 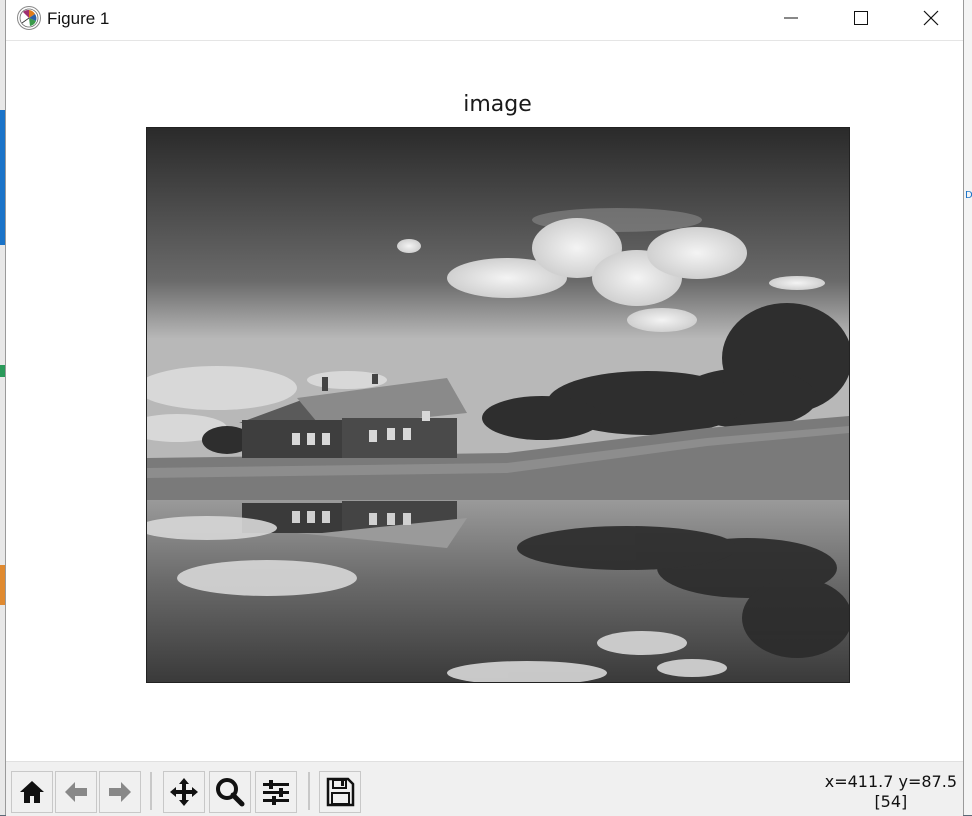 I want to click on close-icon, so click(x=931, y=18).